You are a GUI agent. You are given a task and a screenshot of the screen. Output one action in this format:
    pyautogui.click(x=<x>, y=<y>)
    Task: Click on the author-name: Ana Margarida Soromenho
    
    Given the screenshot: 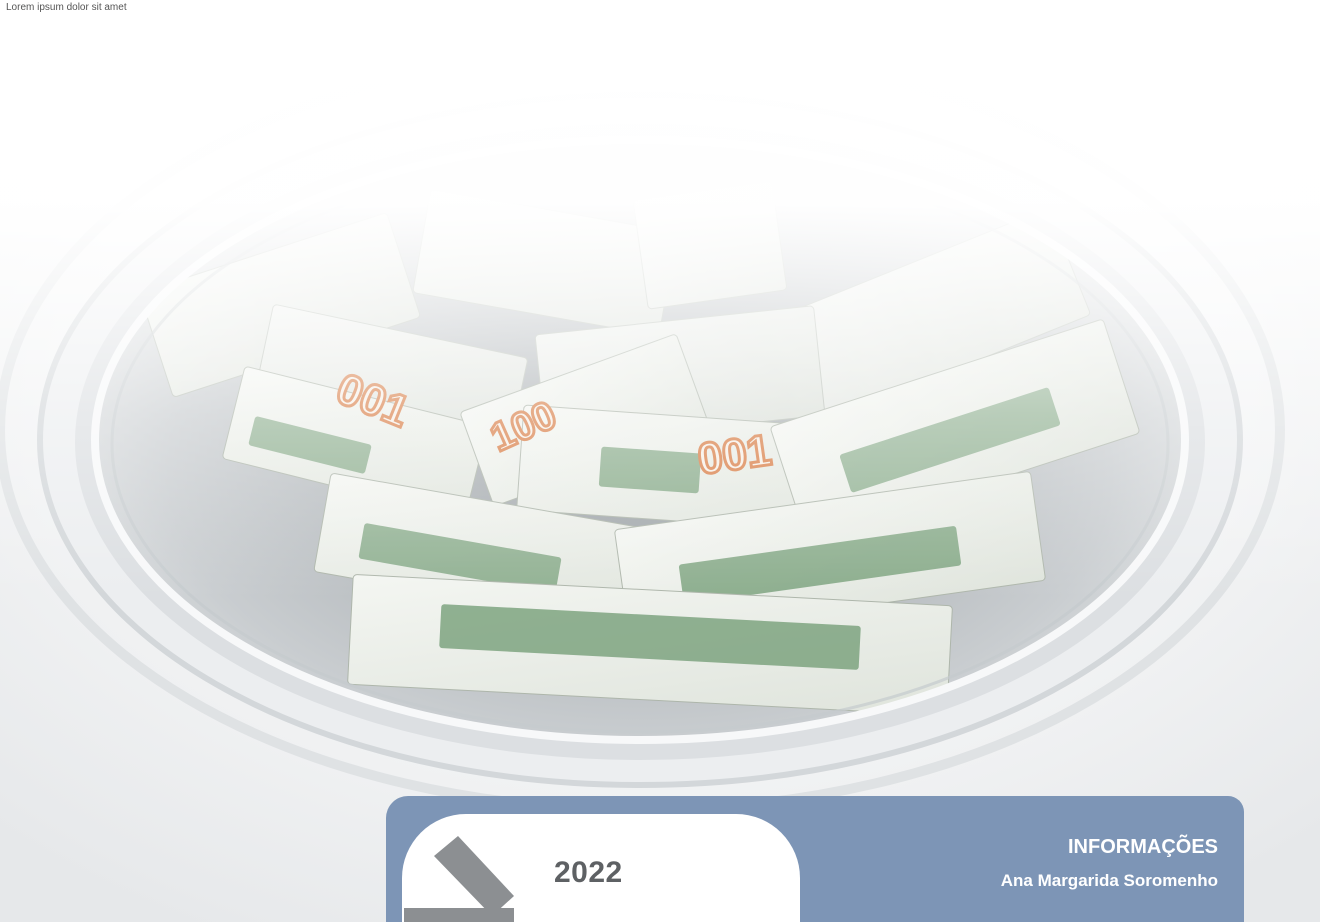 What is the action you would take?
    pyautogui.click(x=1109, y=880)
    